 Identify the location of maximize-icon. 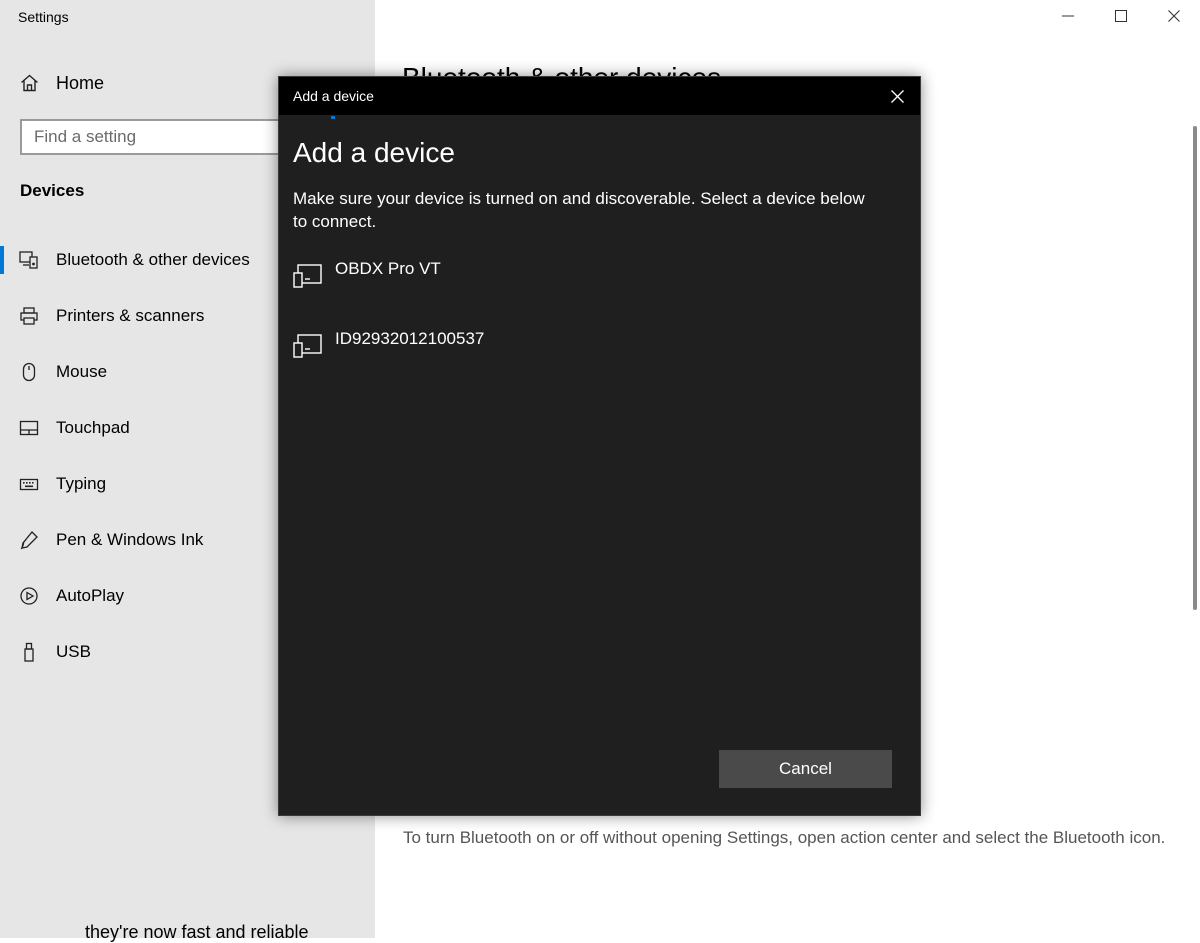
(1120, 16).